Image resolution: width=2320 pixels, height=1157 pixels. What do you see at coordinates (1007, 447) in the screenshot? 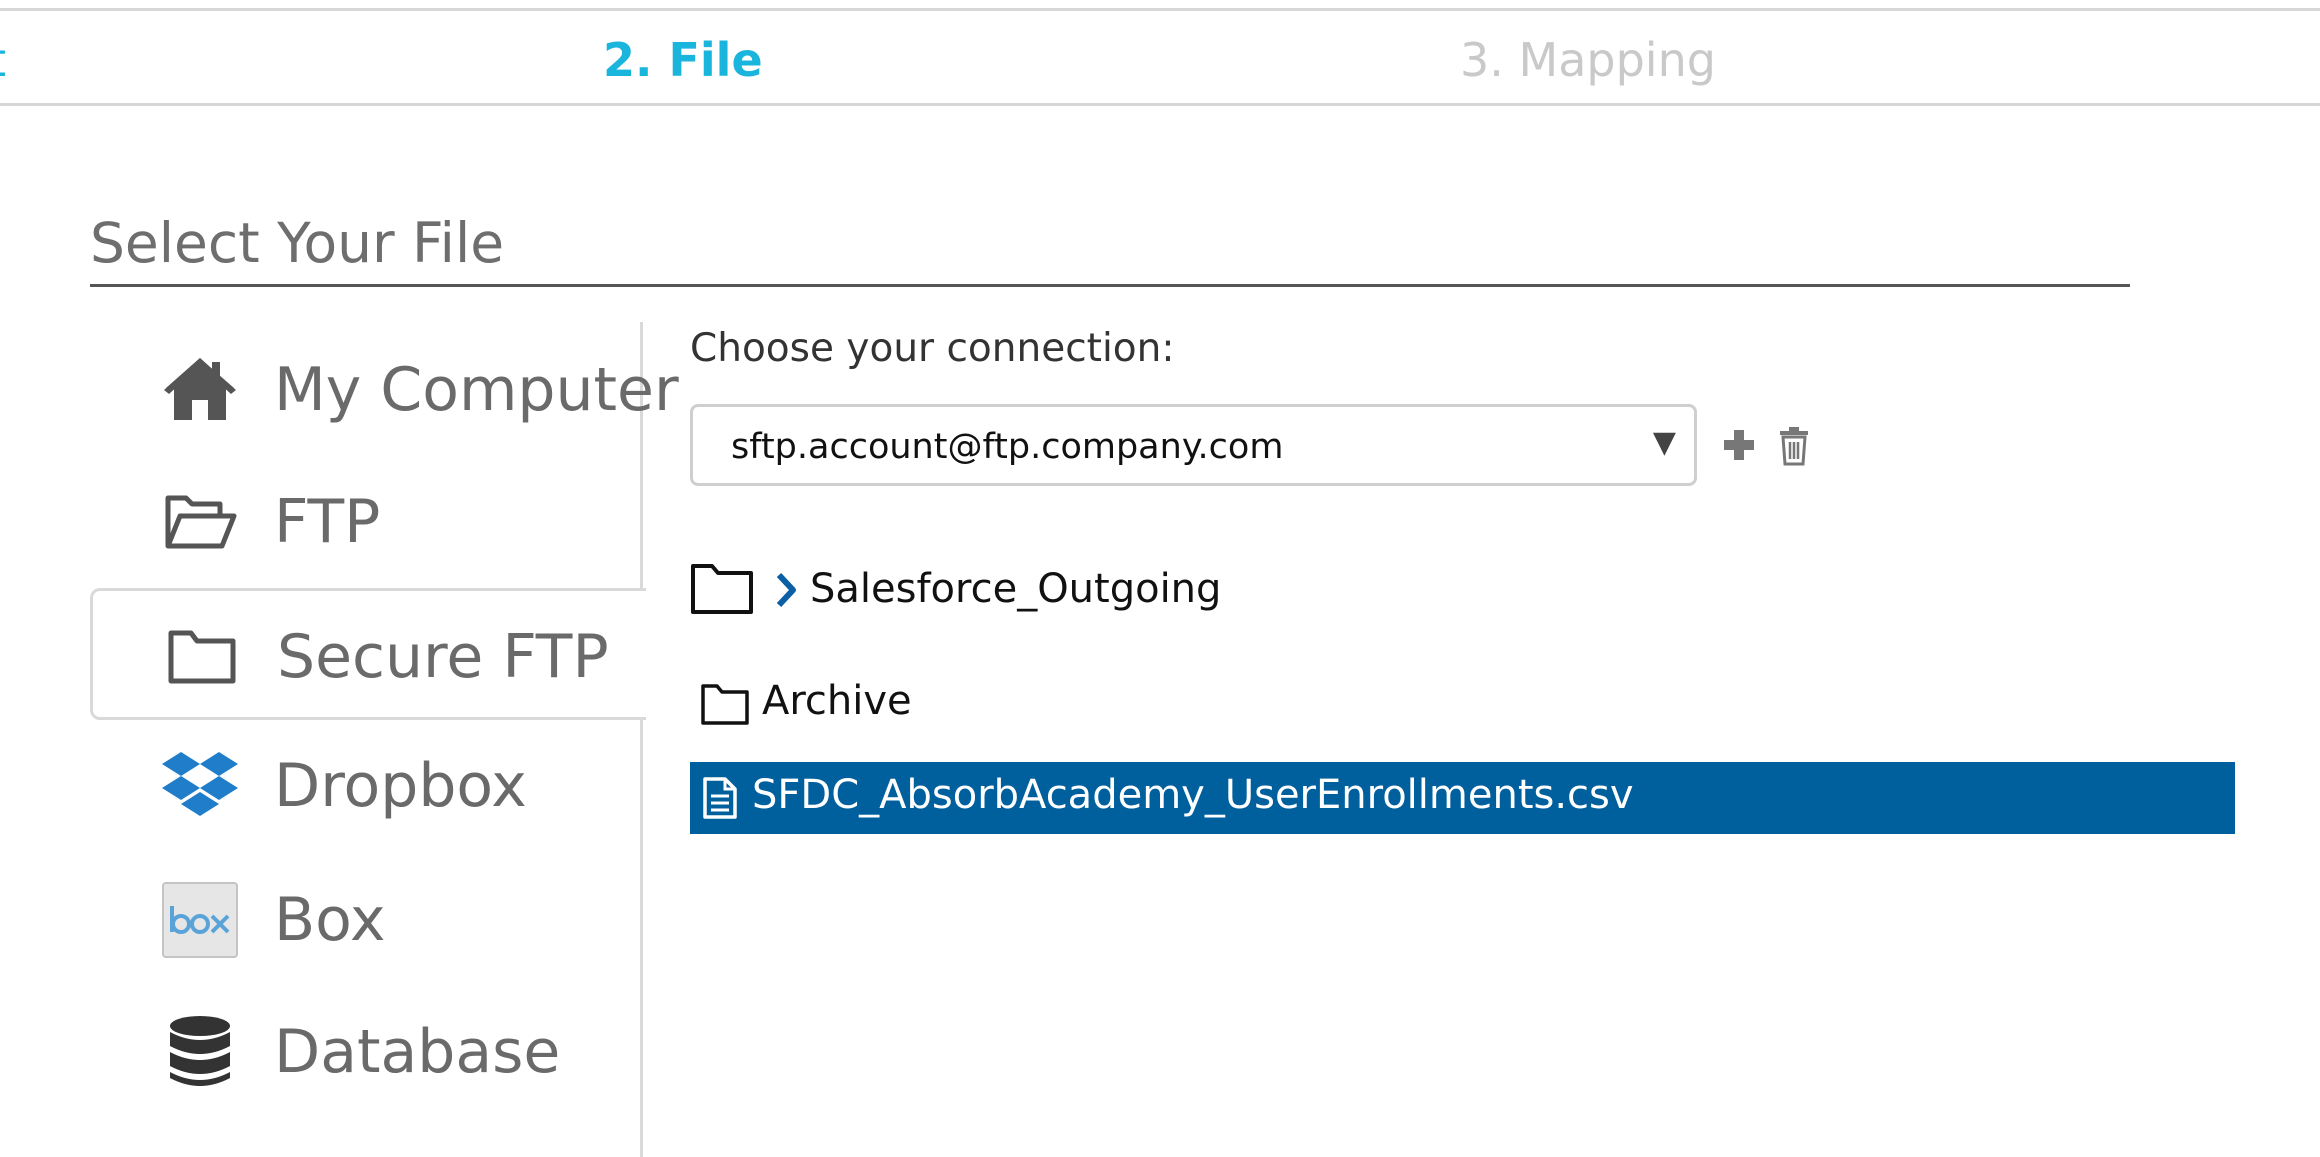
I see `connection-selected-value: sftp.account@ftp.company.com` at bounding box center [1007, 447].